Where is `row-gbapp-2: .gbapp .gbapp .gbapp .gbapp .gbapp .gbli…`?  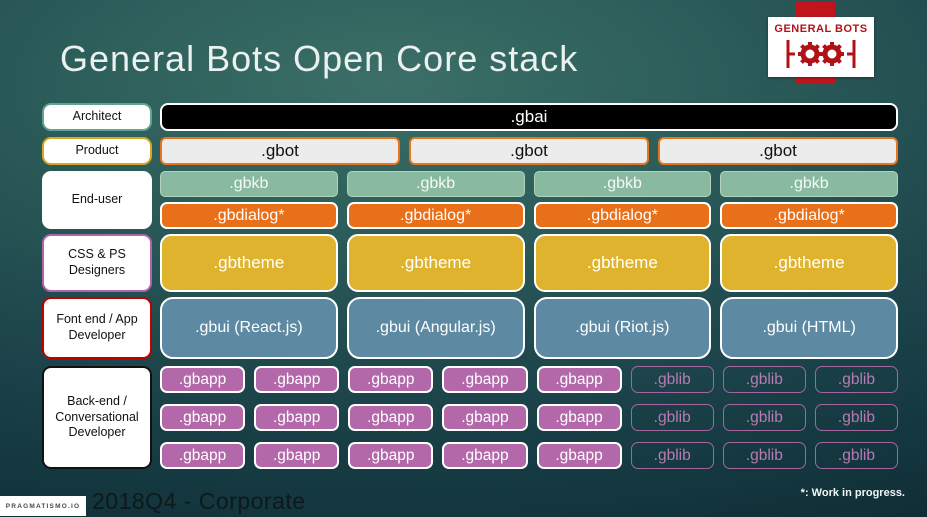
row-gbapp-2: .gbapp .gbapp .gbapp .gbapp .gbapp .gbli… is located at coordinates (529, 417).